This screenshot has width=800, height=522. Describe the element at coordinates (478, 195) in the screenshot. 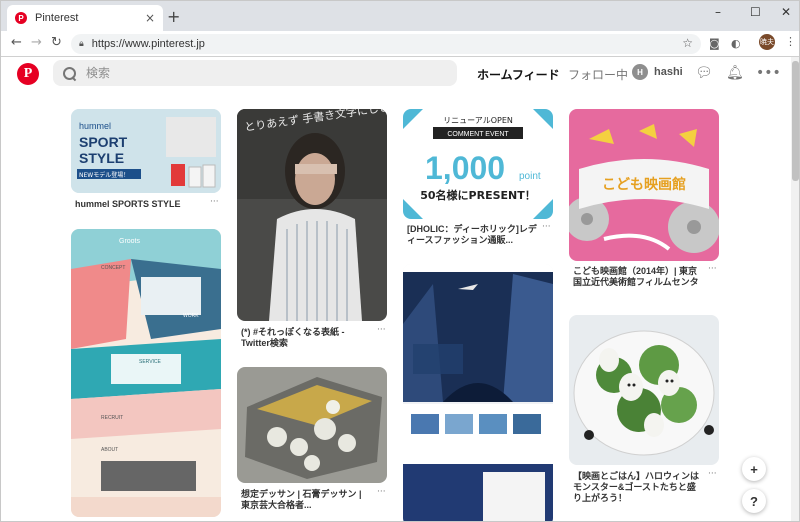

I see `campaign-present: 50名様にPRESENT！` at that location.